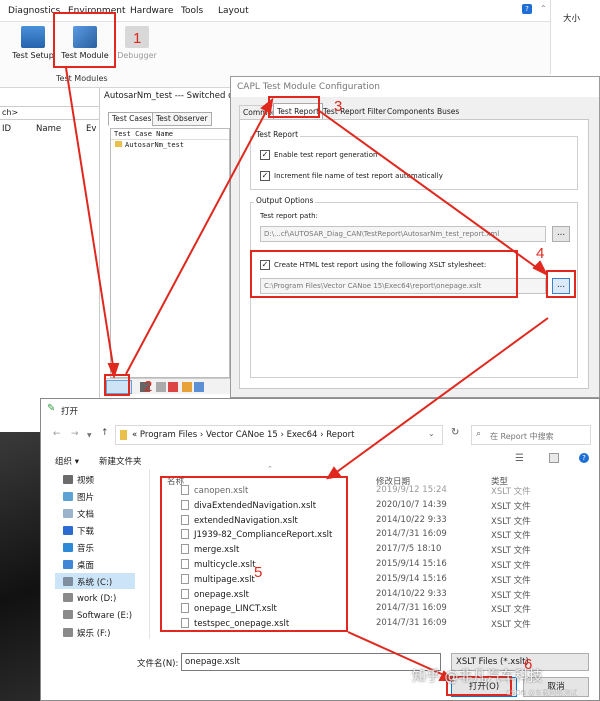  Describe the element at coordinates (477, 677) in the screenshot. I see `watermark: 知乎 @非凡汽车科技` at that location.